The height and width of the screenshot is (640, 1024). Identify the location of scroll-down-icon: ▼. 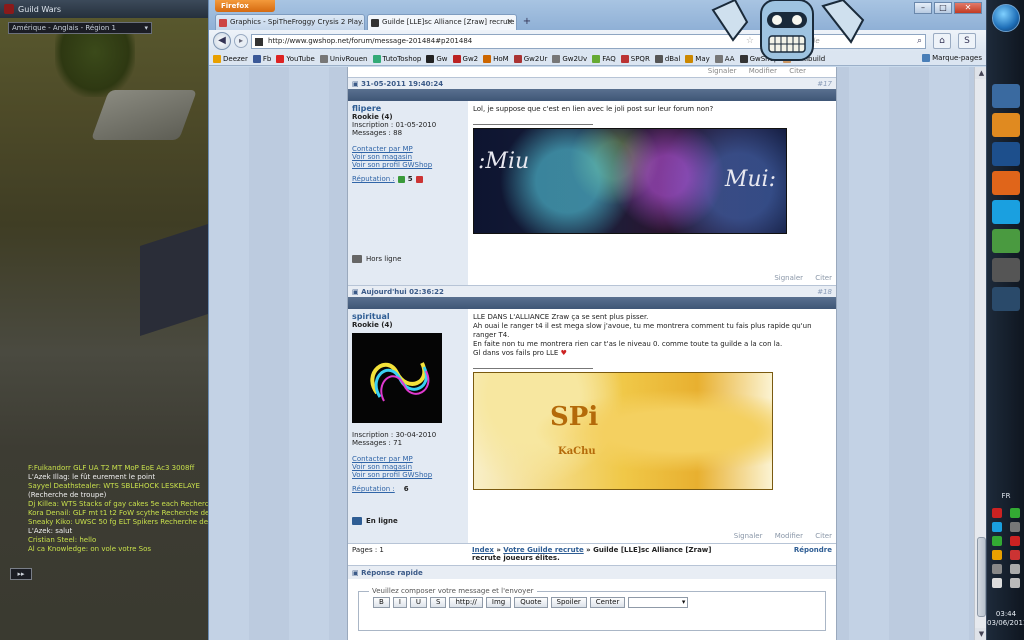
(980, 634).